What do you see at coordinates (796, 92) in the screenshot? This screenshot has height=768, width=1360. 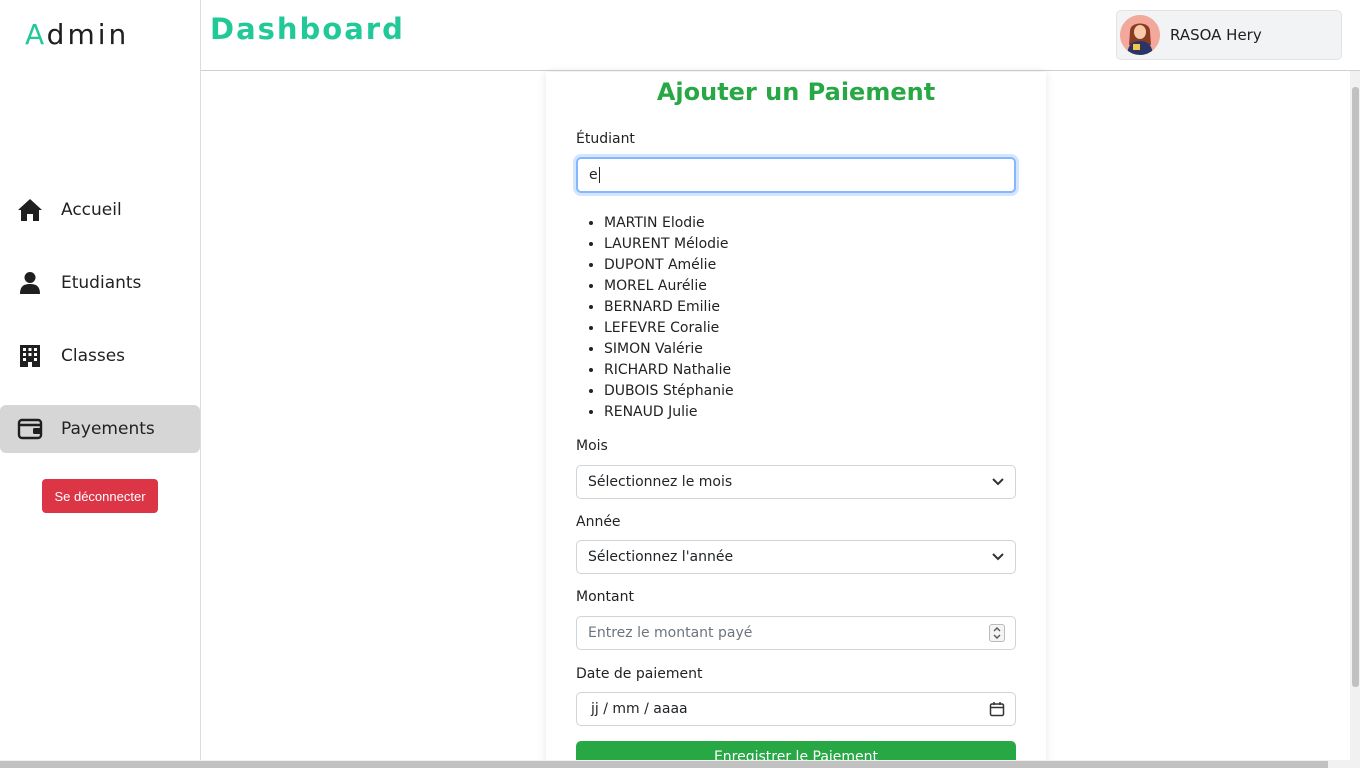 I see `form-title: Ajouter un Paiement` at bounding box center [796, 92].